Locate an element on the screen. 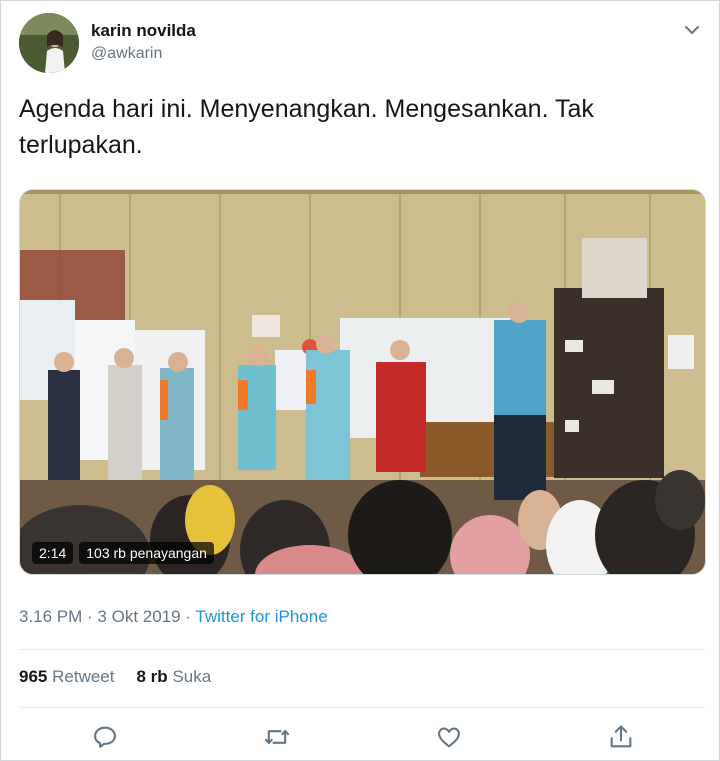  display-name: karin novilda is located at coordinates (143, 31).